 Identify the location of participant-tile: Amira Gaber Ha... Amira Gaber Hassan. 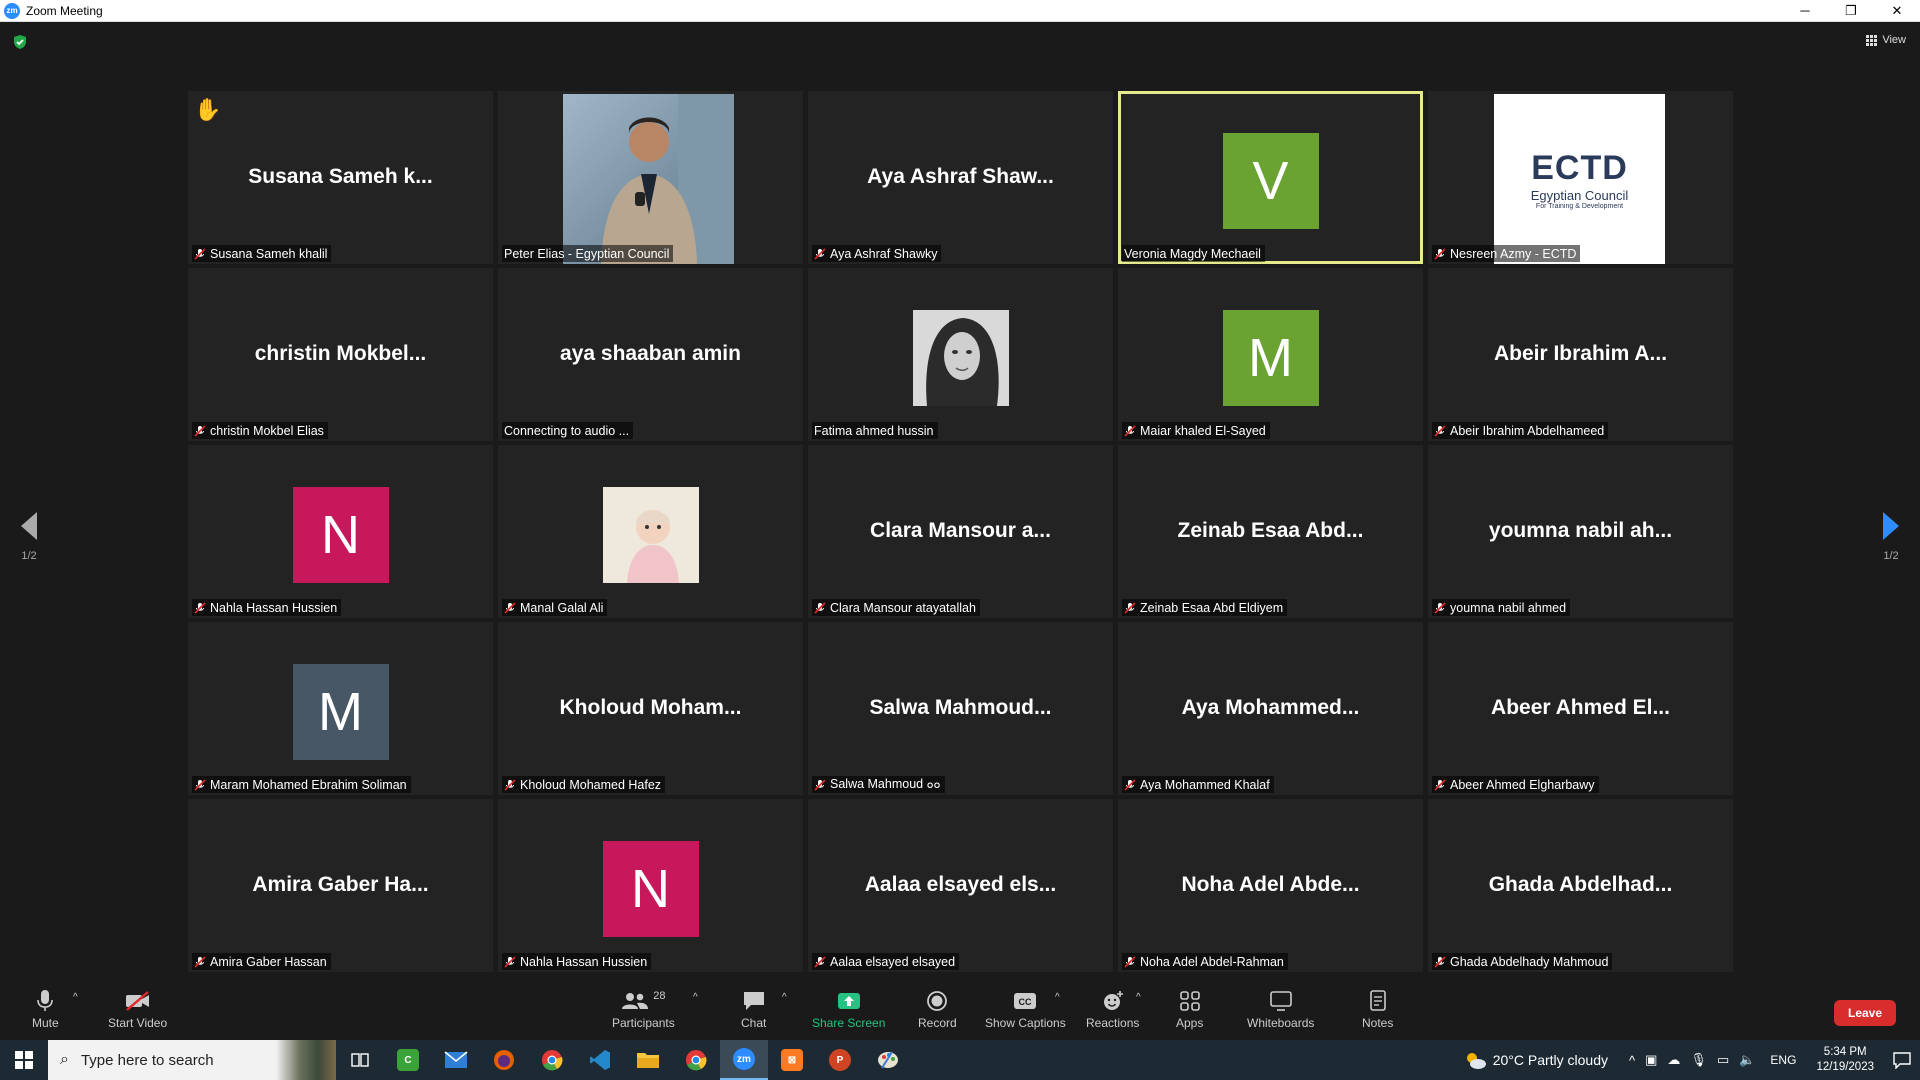
(340, 885).